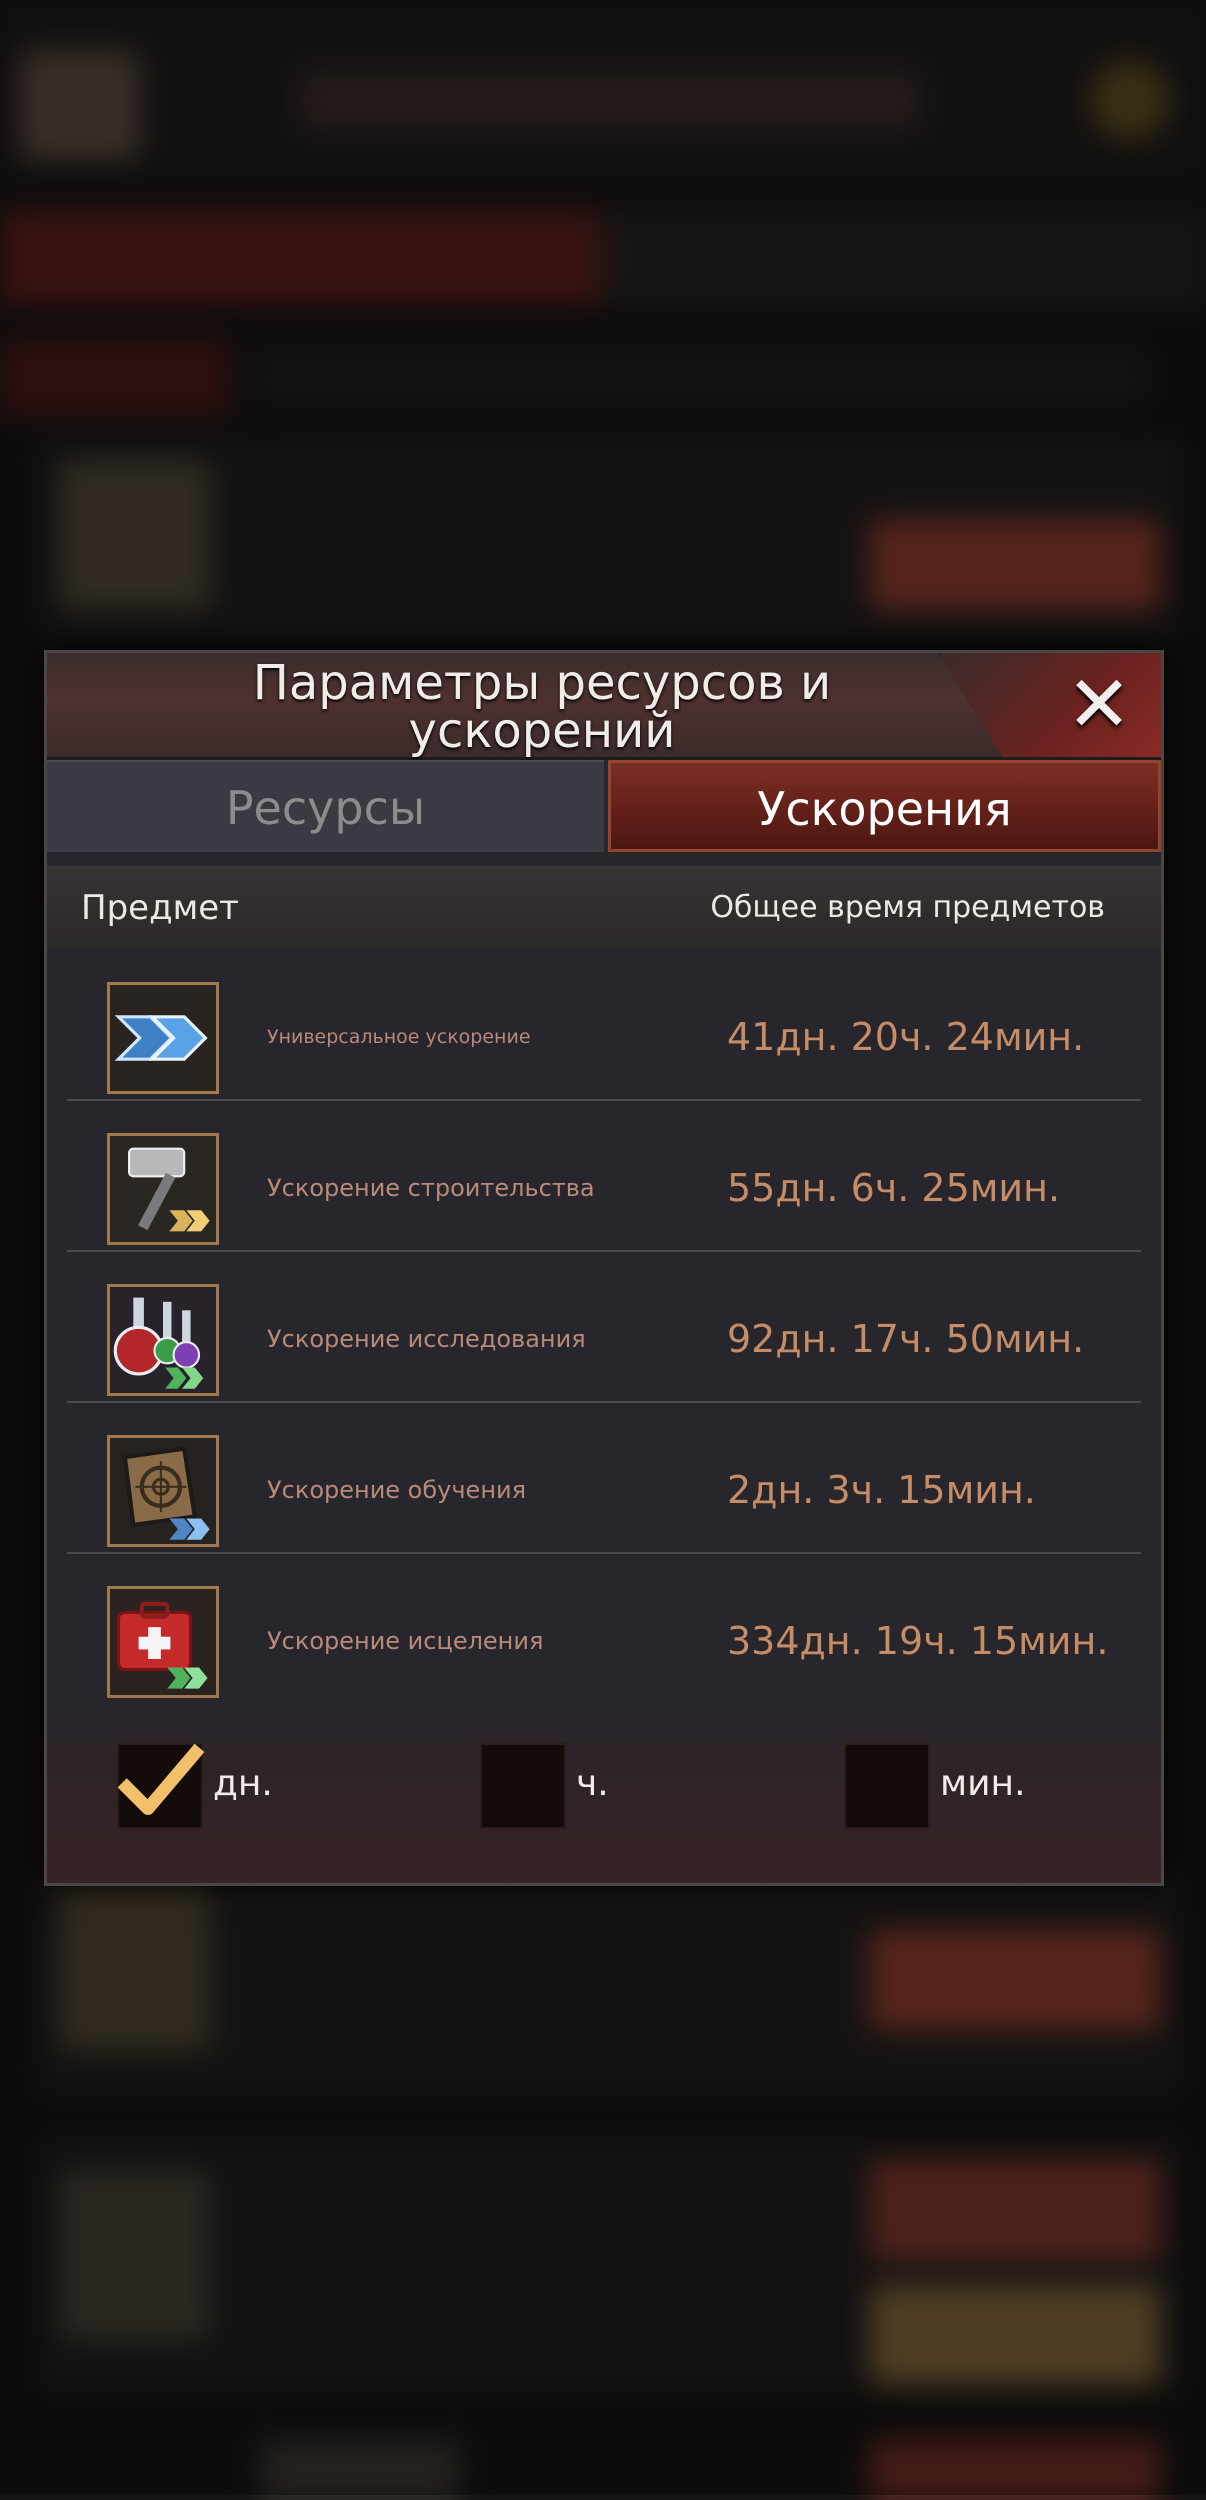 The height and width of the screenshot is (2500, 1206). What do you see at coordinates (426, 1339) in the screenshot?
I see `item-name: Ускорение исследования` at bounding box center [426, 1339].